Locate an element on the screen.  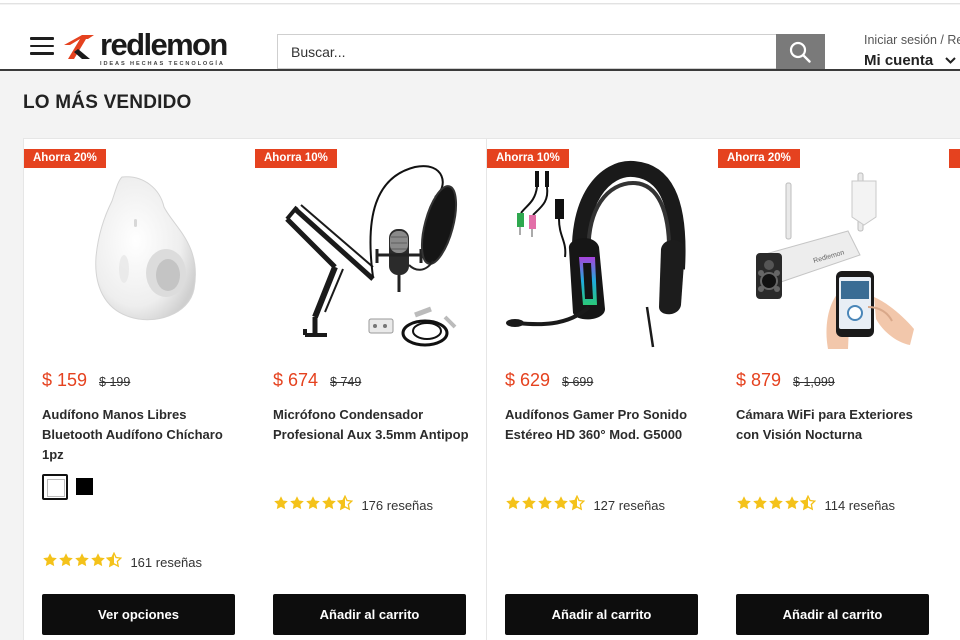
account-menu: Iniciar sesión / Re Mi cuenta is located at coordinates (912, 52).